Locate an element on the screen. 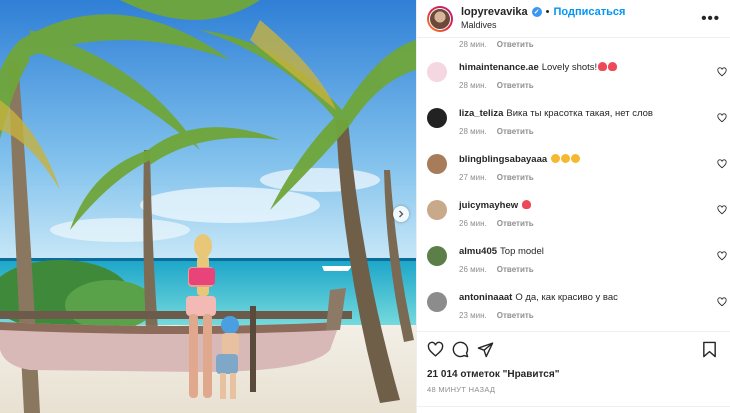  chevron-right-icon is located at coordinates (401, 214).